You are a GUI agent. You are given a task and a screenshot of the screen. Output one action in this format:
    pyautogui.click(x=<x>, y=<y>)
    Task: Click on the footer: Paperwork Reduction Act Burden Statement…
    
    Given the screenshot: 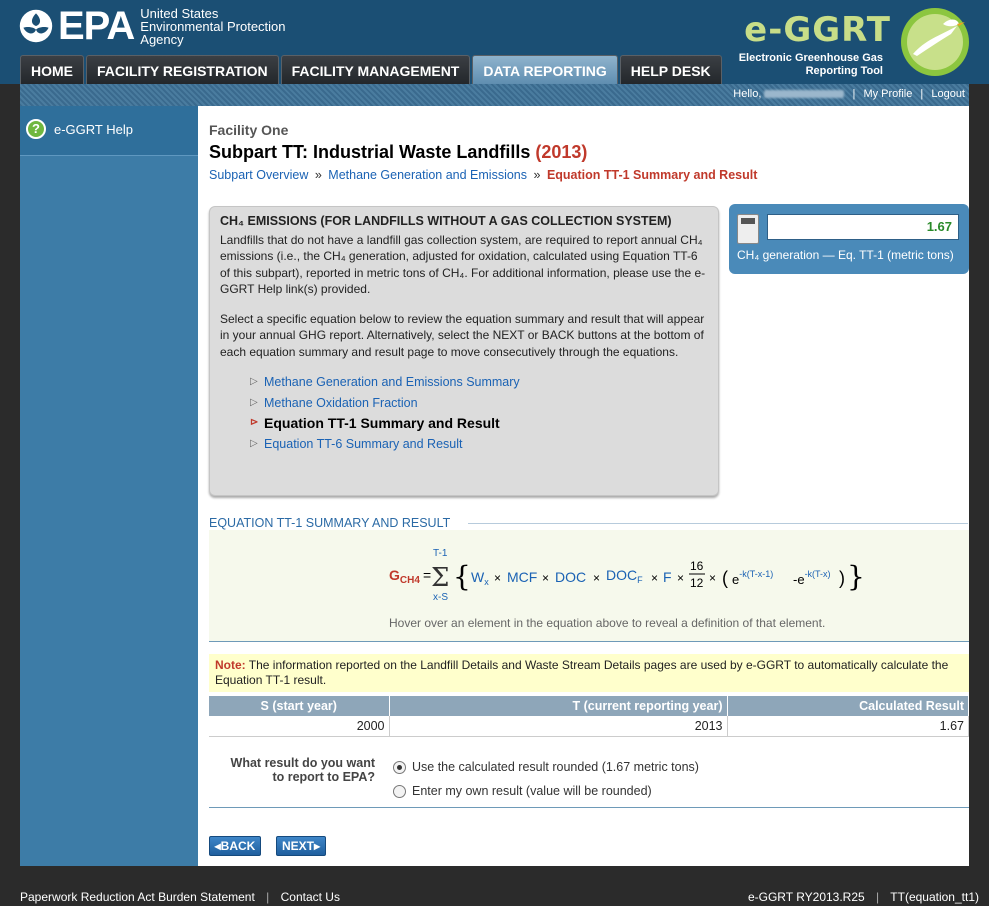 What is the action you would take?
    pyautogui.click(x=499, y=897)
    